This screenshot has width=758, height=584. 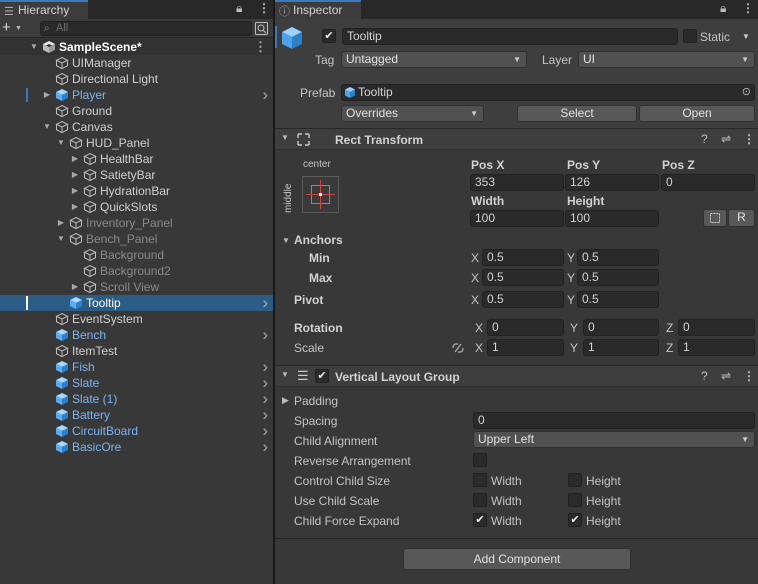 I want to click on prefab-field: Tooltip ⊙, so click(x=548, y=92).